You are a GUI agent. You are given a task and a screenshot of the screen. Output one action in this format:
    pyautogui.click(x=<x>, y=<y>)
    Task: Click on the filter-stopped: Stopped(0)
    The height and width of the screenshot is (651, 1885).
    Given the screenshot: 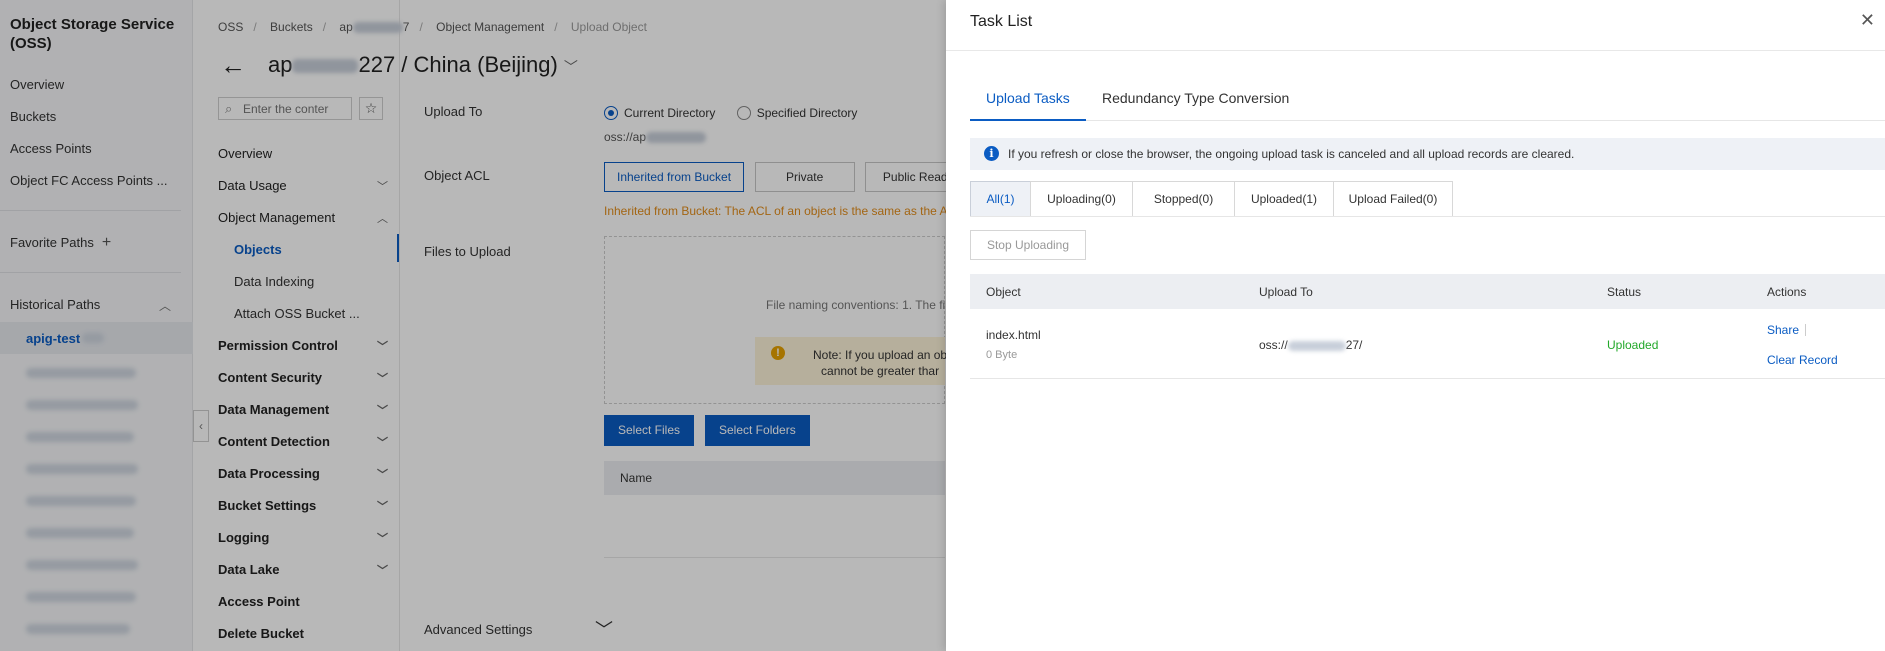 What is the action you would take?
    pyautogui.click(x=1183, y=199)
    